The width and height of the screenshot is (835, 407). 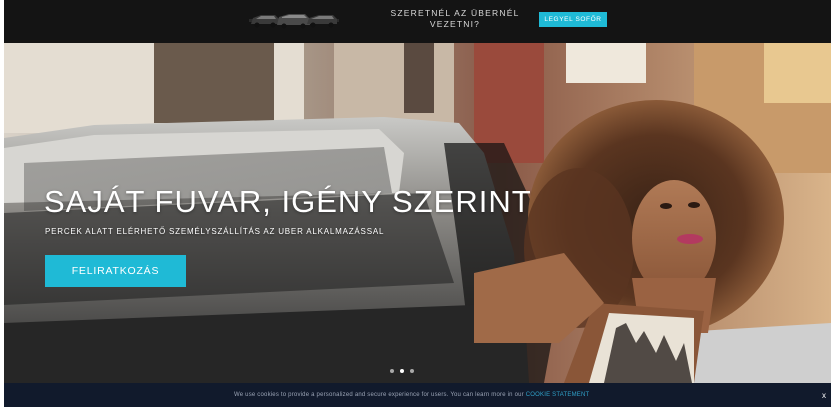 I want to click on cookie-close-button: x, so click(x=824, y=395).